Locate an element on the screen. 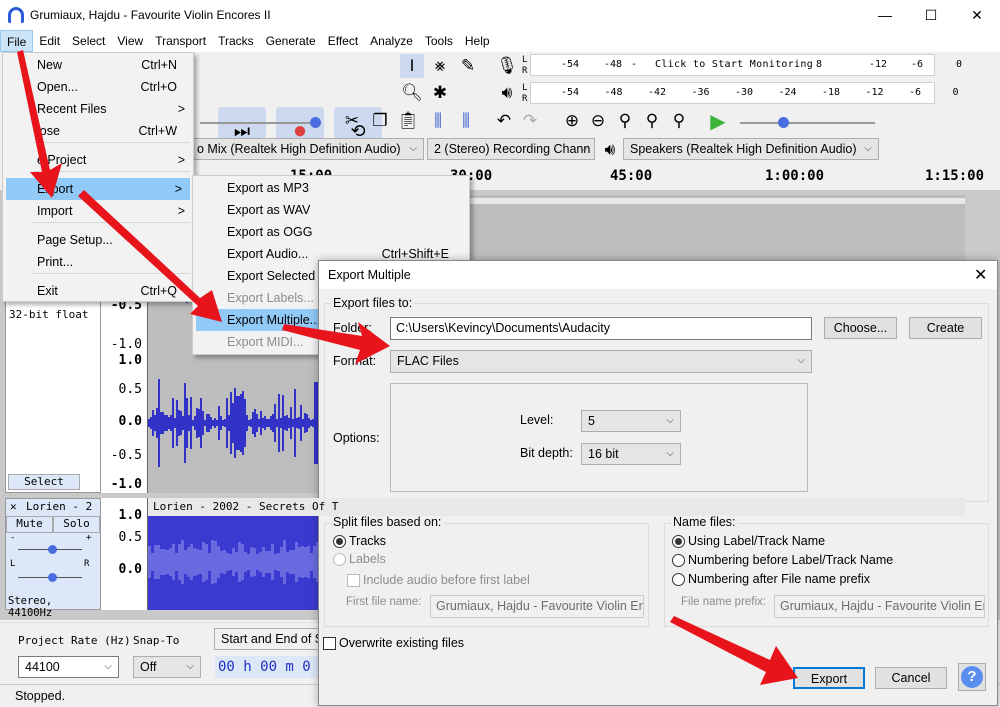 The image size is (1000, 707). minimize-button: — is located at coordinates (885, 15).